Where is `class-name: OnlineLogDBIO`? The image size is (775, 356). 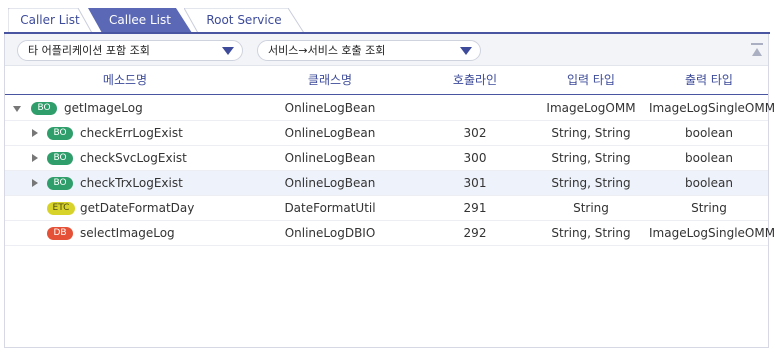
class-name: OnlineLogDBIO is located at coordinates (330, 233).